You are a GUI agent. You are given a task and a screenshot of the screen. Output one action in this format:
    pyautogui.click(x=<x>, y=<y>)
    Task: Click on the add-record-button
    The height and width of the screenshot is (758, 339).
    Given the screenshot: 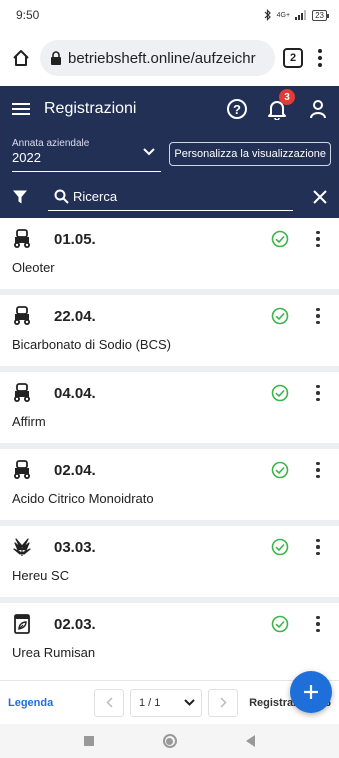 What is the action you would take?
    pyautogui.click(x=311, y=692)
    